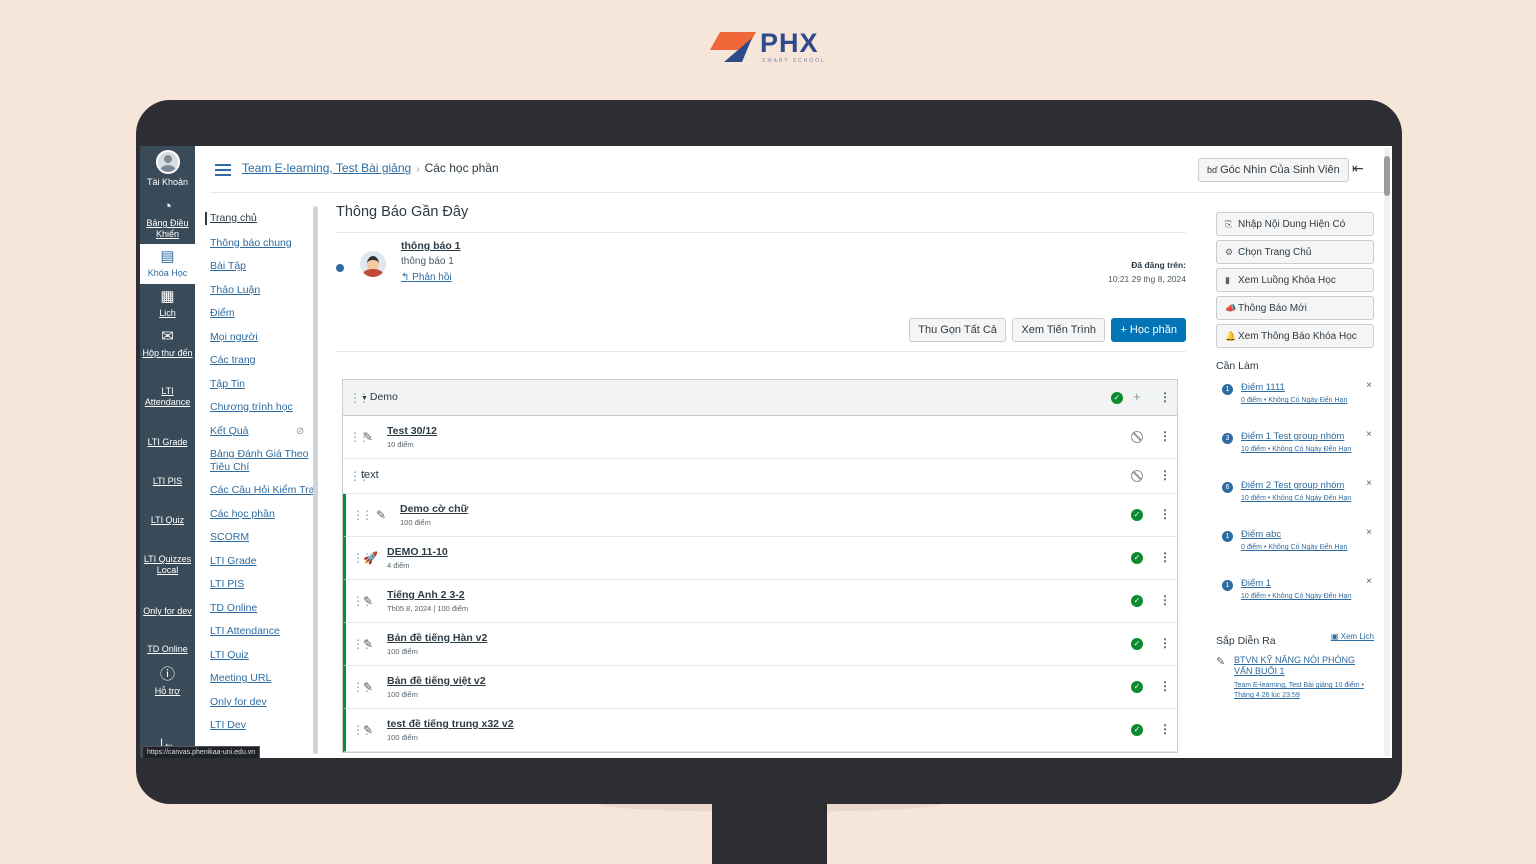 The image size is (1536, 864). Describe the element at coordinates (167, 169) in the screenshot. I see `global-nav-account: Tài Khoản` at that location.